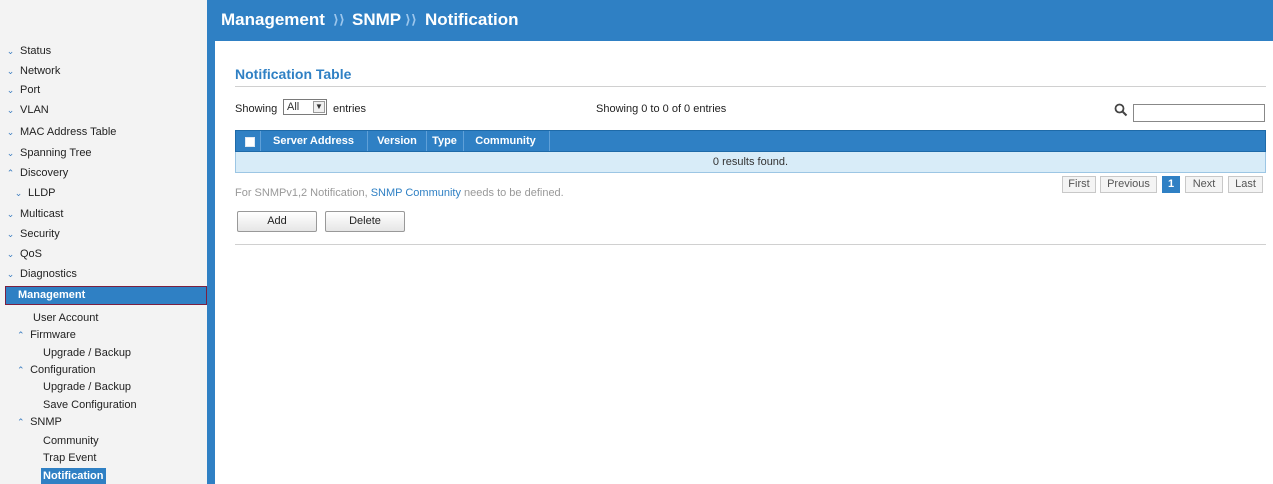 The image size is (1273, 484). I want to click on sidebar-item-discovery: ⌃ Discovery, so click(34, 173).